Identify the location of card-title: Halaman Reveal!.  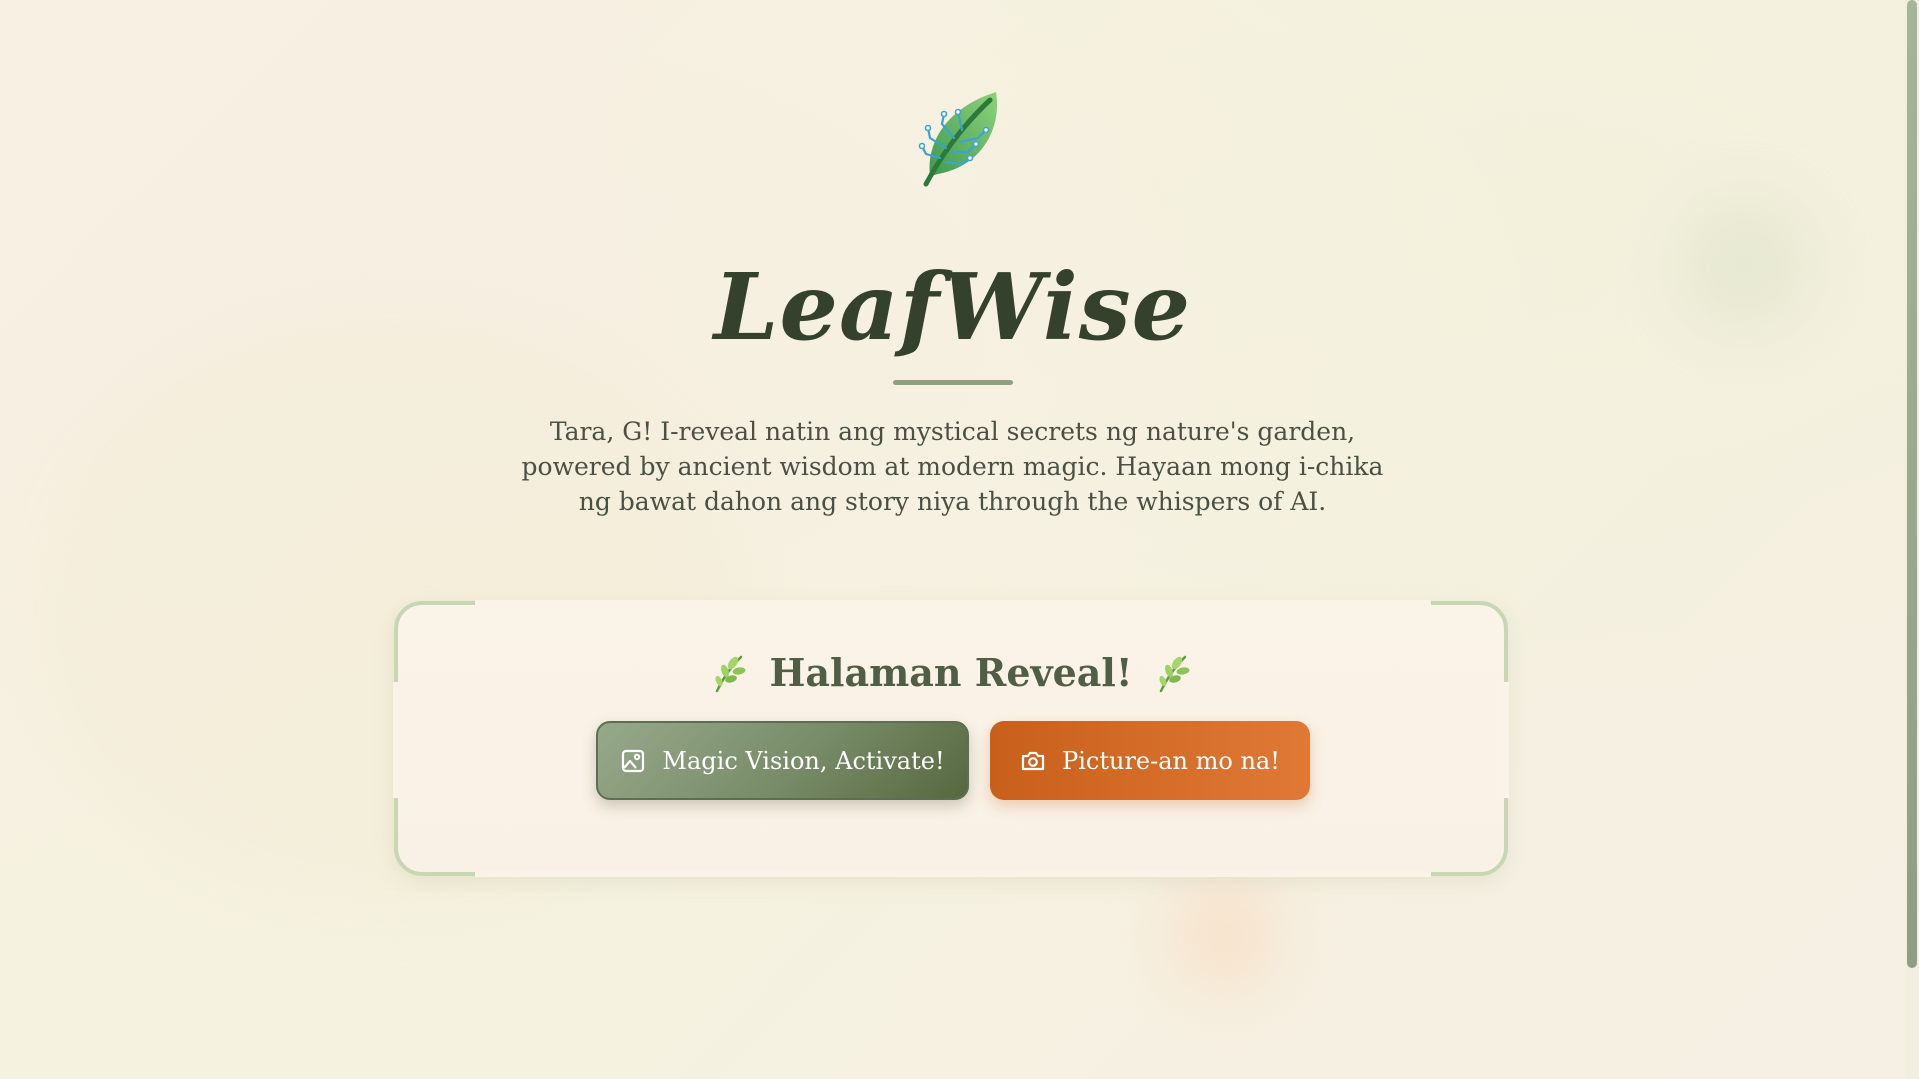
(951, 672).